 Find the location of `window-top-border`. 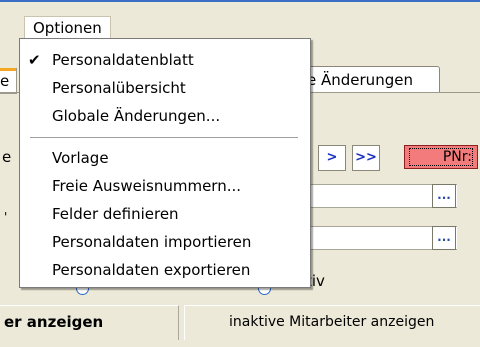

window-top-border is located at coordinates (240, 1).